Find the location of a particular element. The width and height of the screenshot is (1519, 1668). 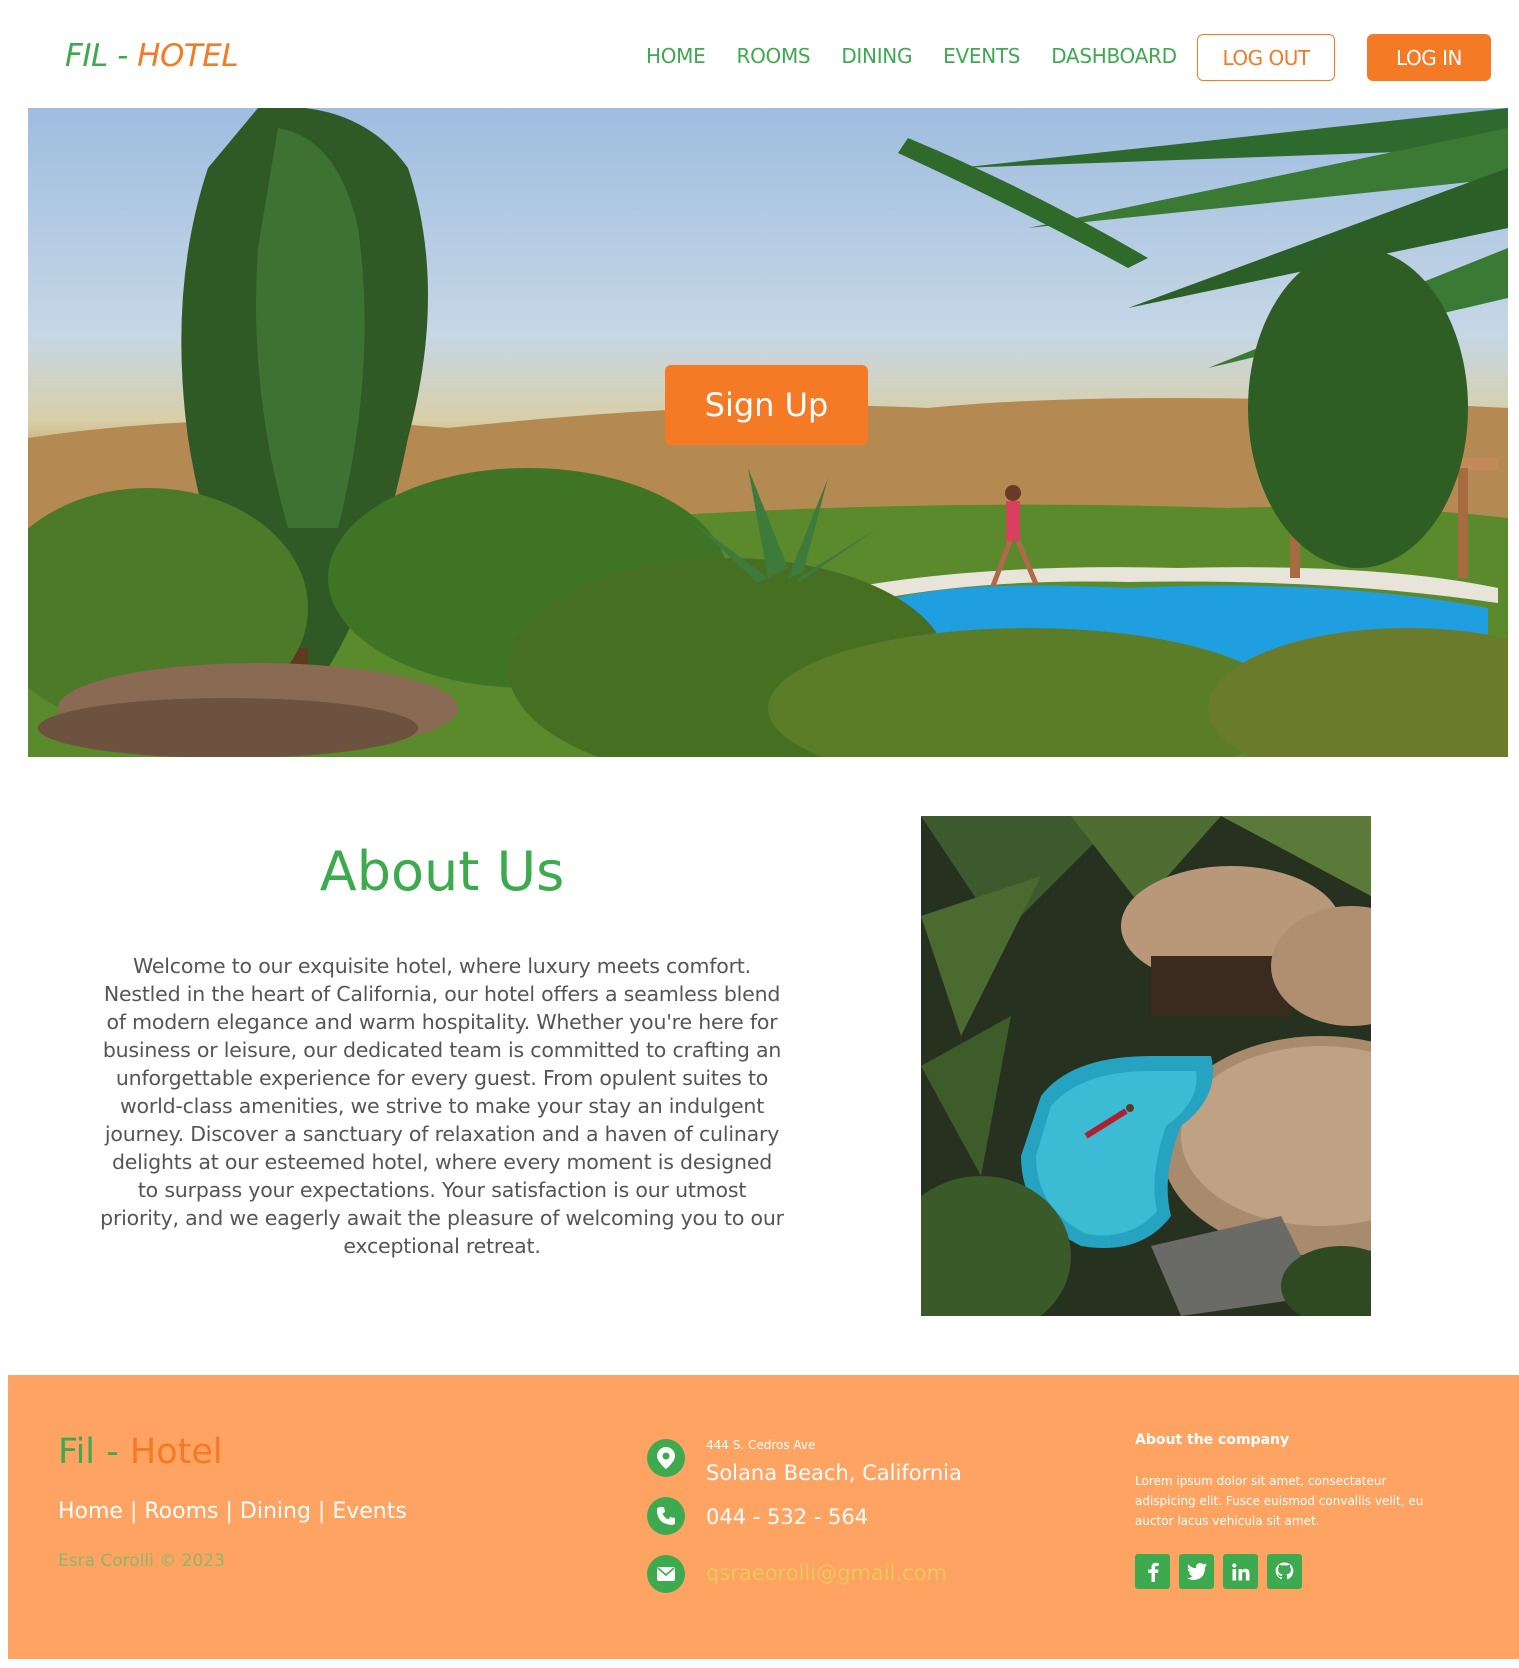

nav-link-home: HOME is located at coordinates (676, 56).